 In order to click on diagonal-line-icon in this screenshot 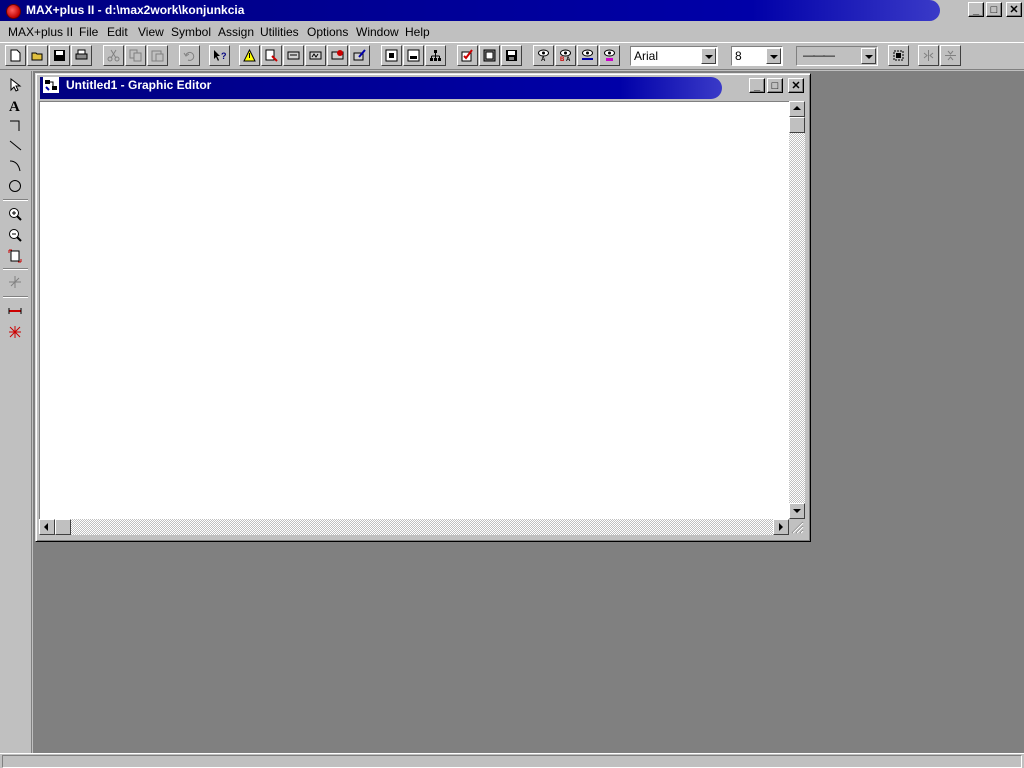, I will do `click(15, 145)`.